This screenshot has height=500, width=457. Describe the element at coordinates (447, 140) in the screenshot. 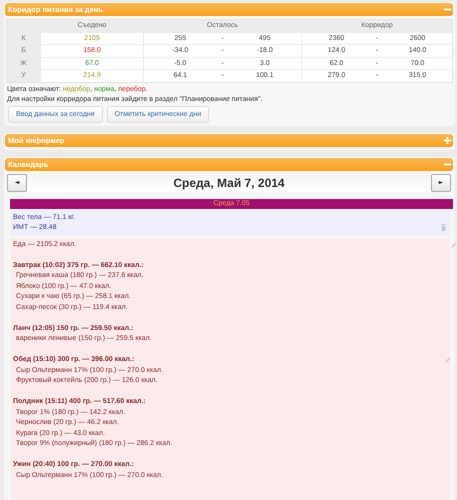

I see `expand-icon` at that location.